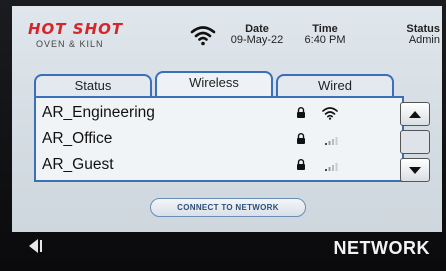  I want to click on wifi-icon, so click(203, 36).